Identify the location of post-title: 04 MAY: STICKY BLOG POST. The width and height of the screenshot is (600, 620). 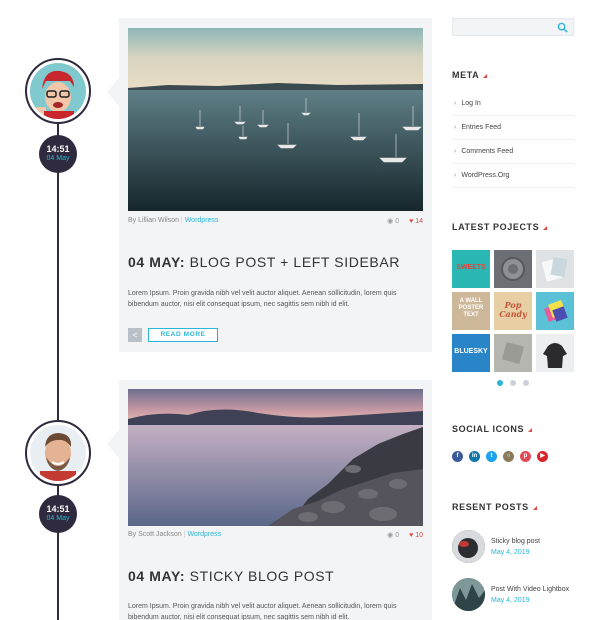
(231, 576).